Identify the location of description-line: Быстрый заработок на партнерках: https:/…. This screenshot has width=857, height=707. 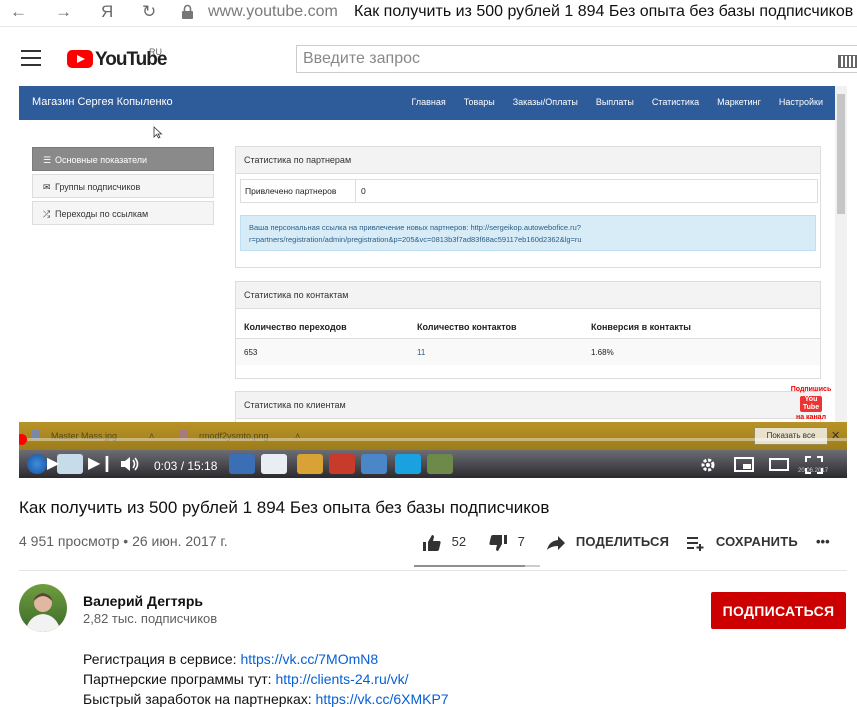
(266, 699).